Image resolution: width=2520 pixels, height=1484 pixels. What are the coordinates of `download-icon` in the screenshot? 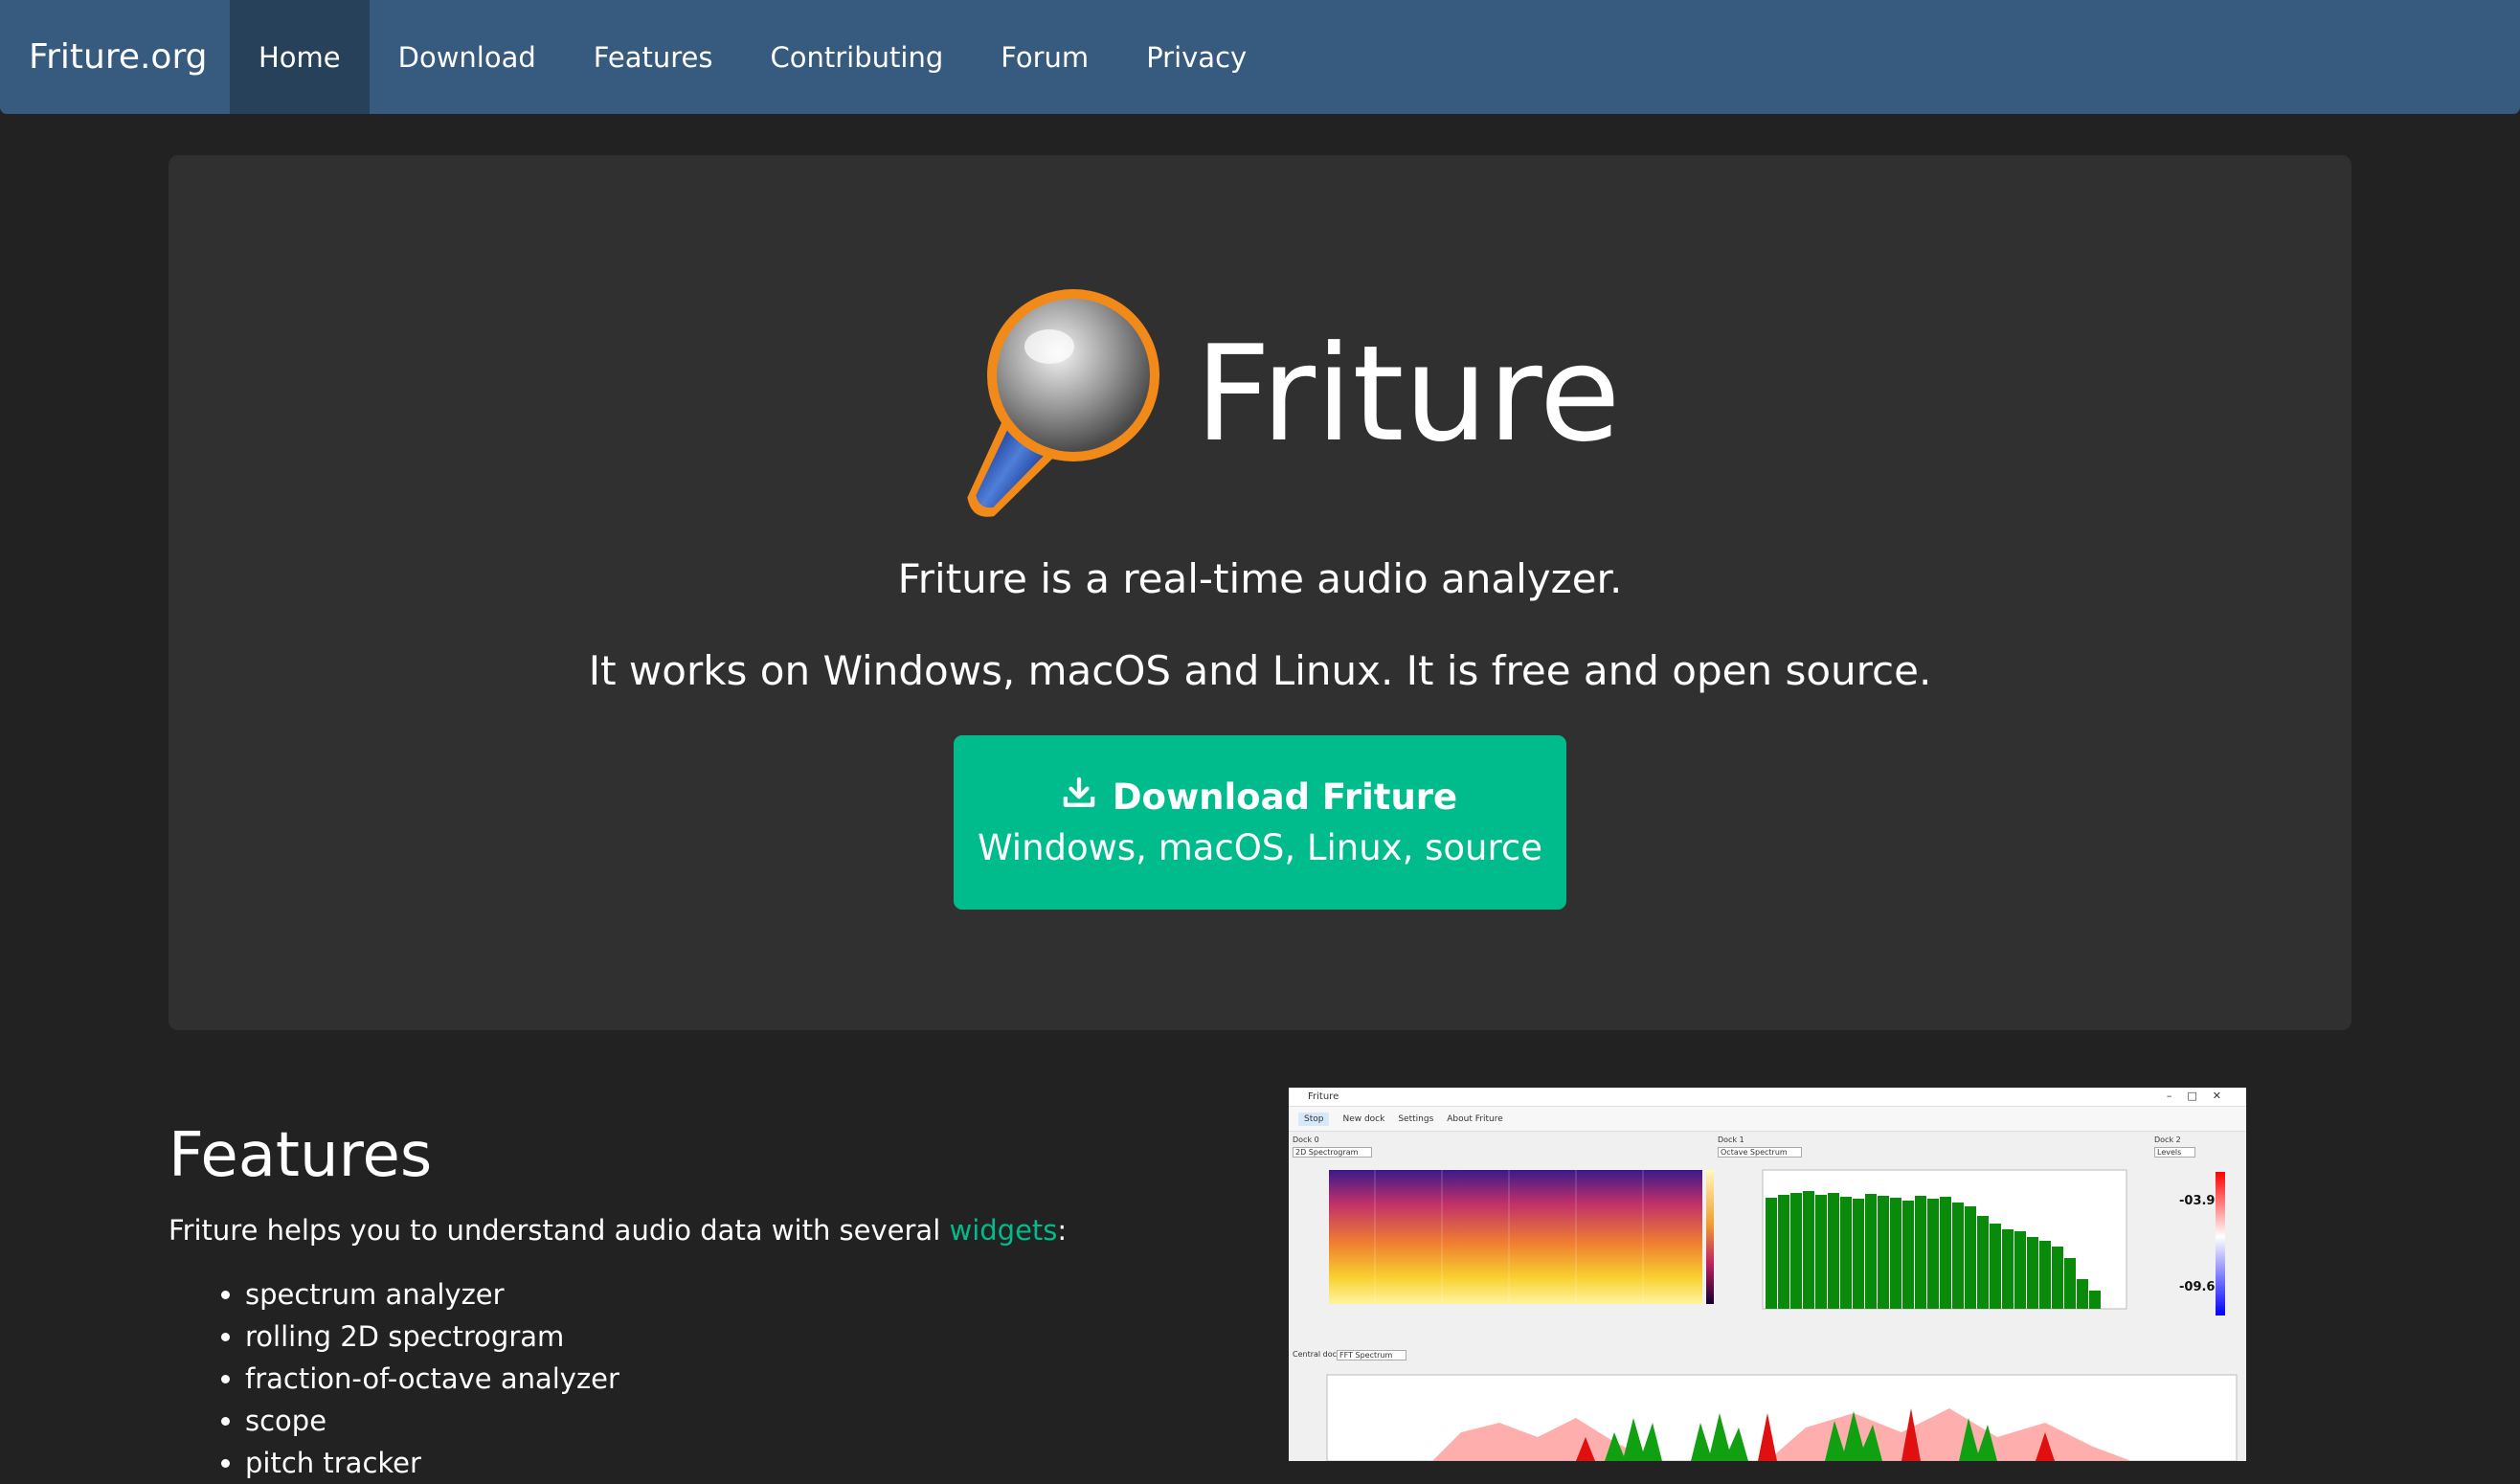 It's located at (1079, 797).